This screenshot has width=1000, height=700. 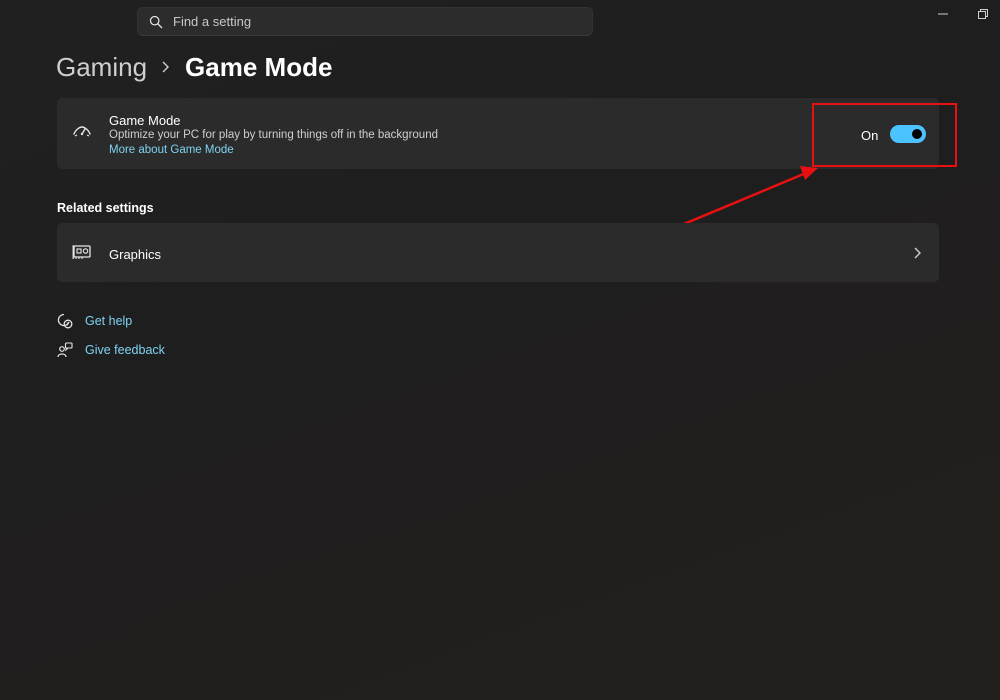 I want to click on get-help-label: Get help, so click(x=108, y=321).